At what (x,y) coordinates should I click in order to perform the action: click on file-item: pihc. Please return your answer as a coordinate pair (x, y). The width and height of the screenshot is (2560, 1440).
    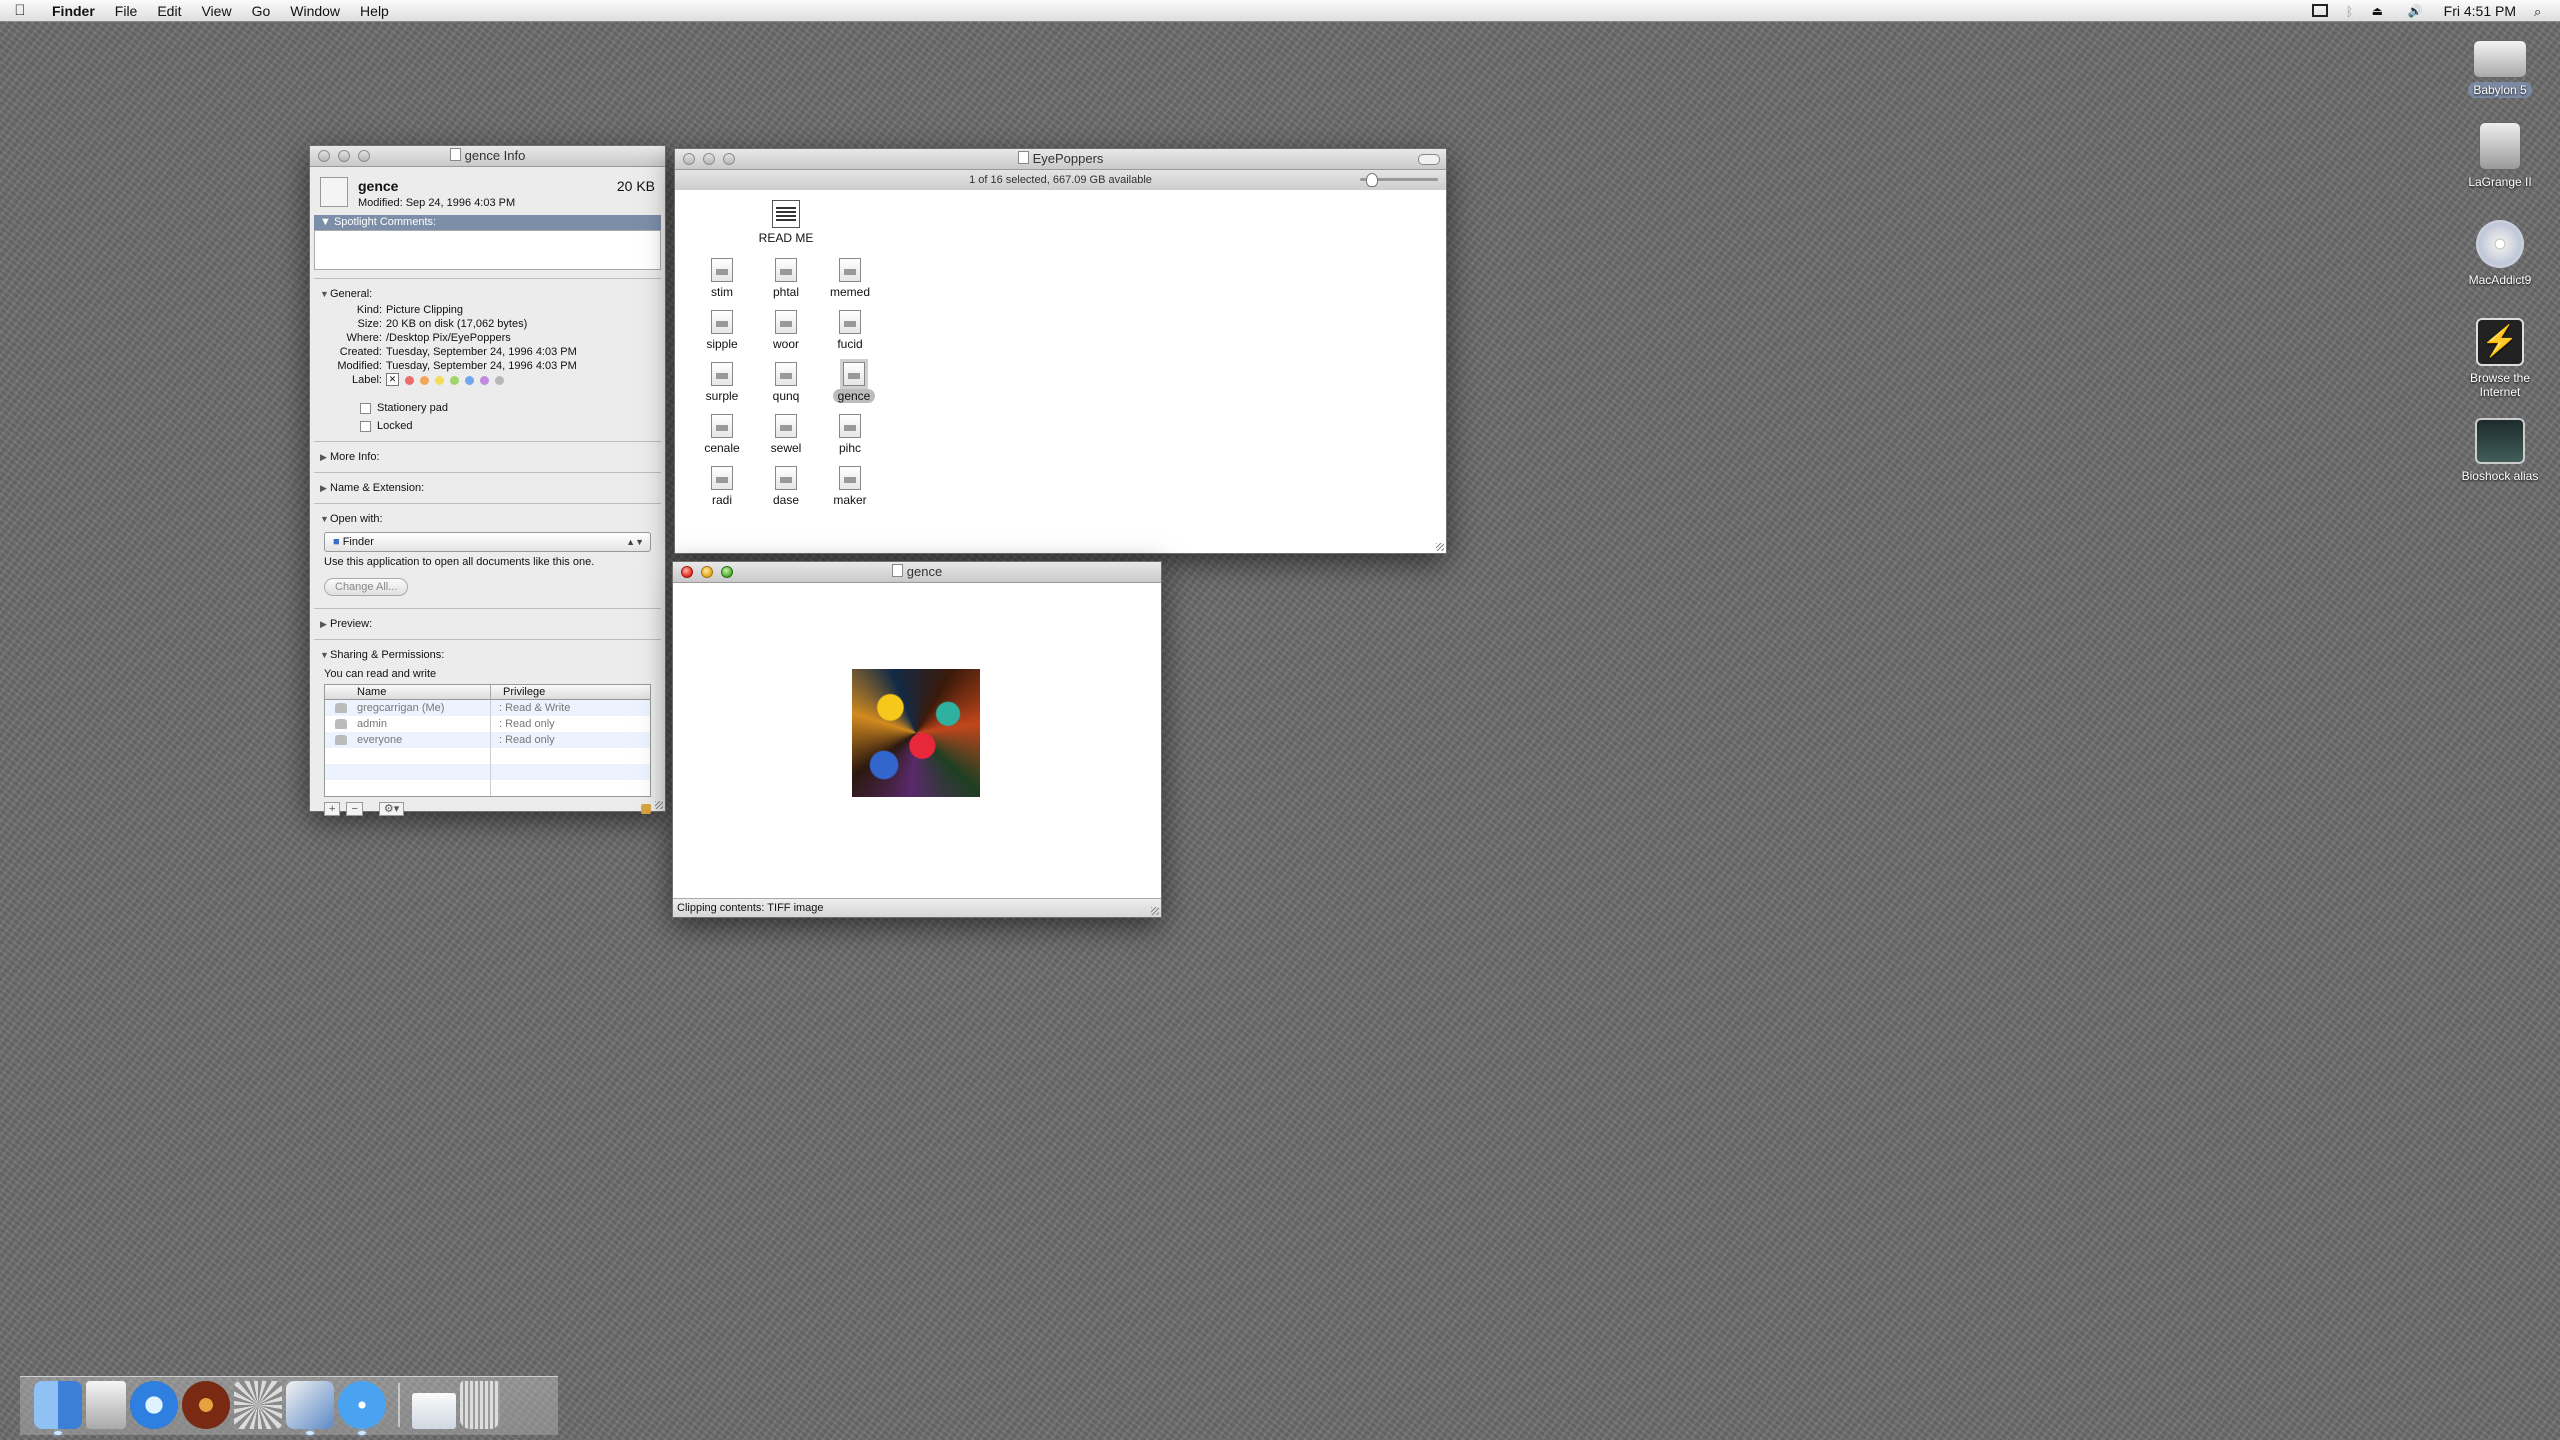
    Looking at the image, I should click on (850, 434).